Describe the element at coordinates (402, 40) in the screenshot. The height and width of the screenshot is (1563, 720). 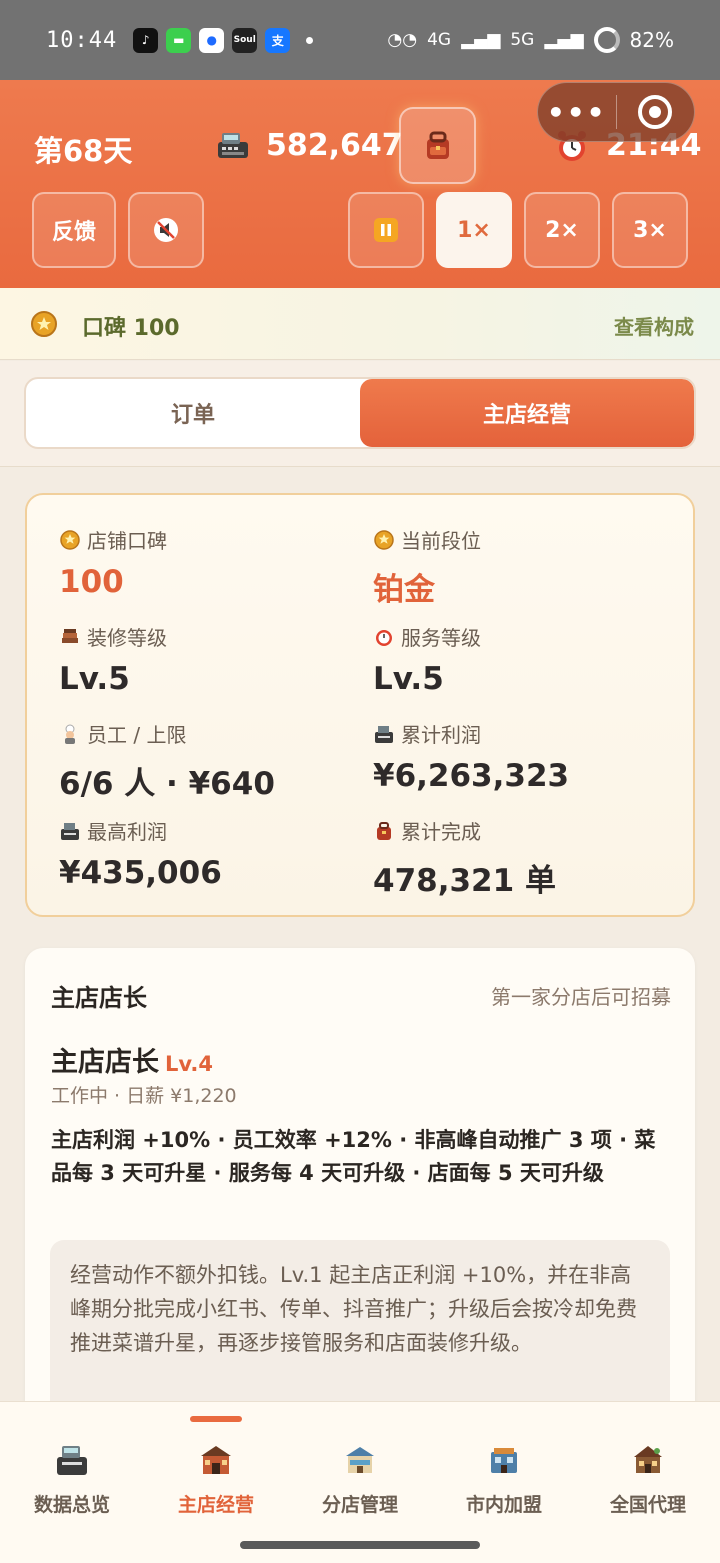
I see `wifi-icon: ◔◔` at that location.